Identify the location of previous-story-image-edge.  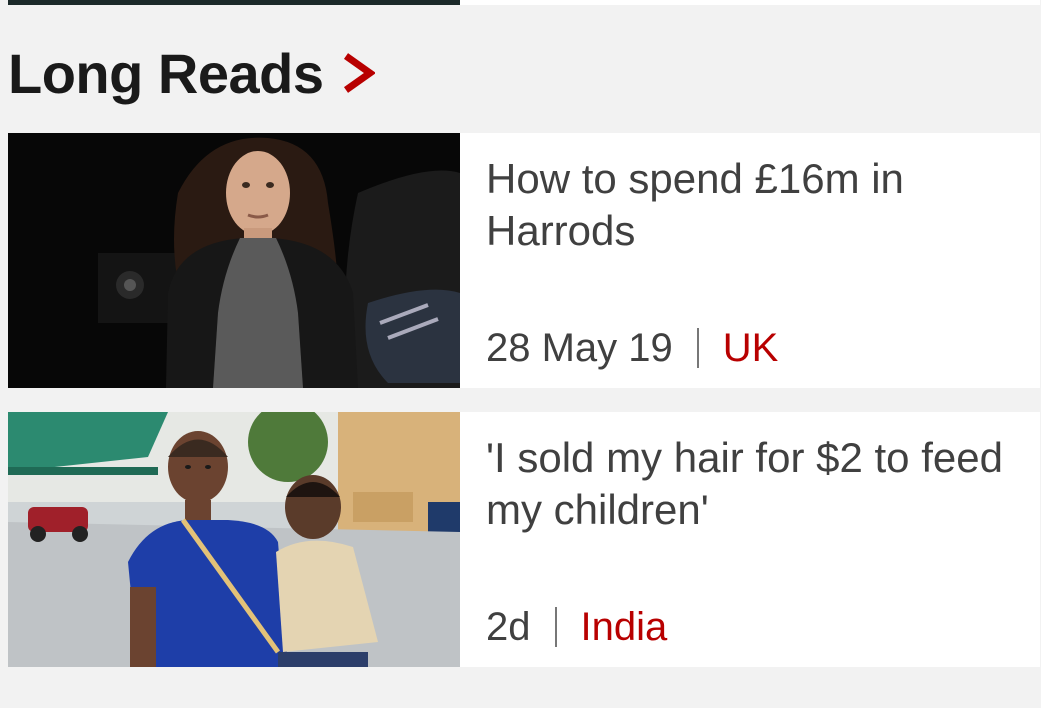
(234, 2).